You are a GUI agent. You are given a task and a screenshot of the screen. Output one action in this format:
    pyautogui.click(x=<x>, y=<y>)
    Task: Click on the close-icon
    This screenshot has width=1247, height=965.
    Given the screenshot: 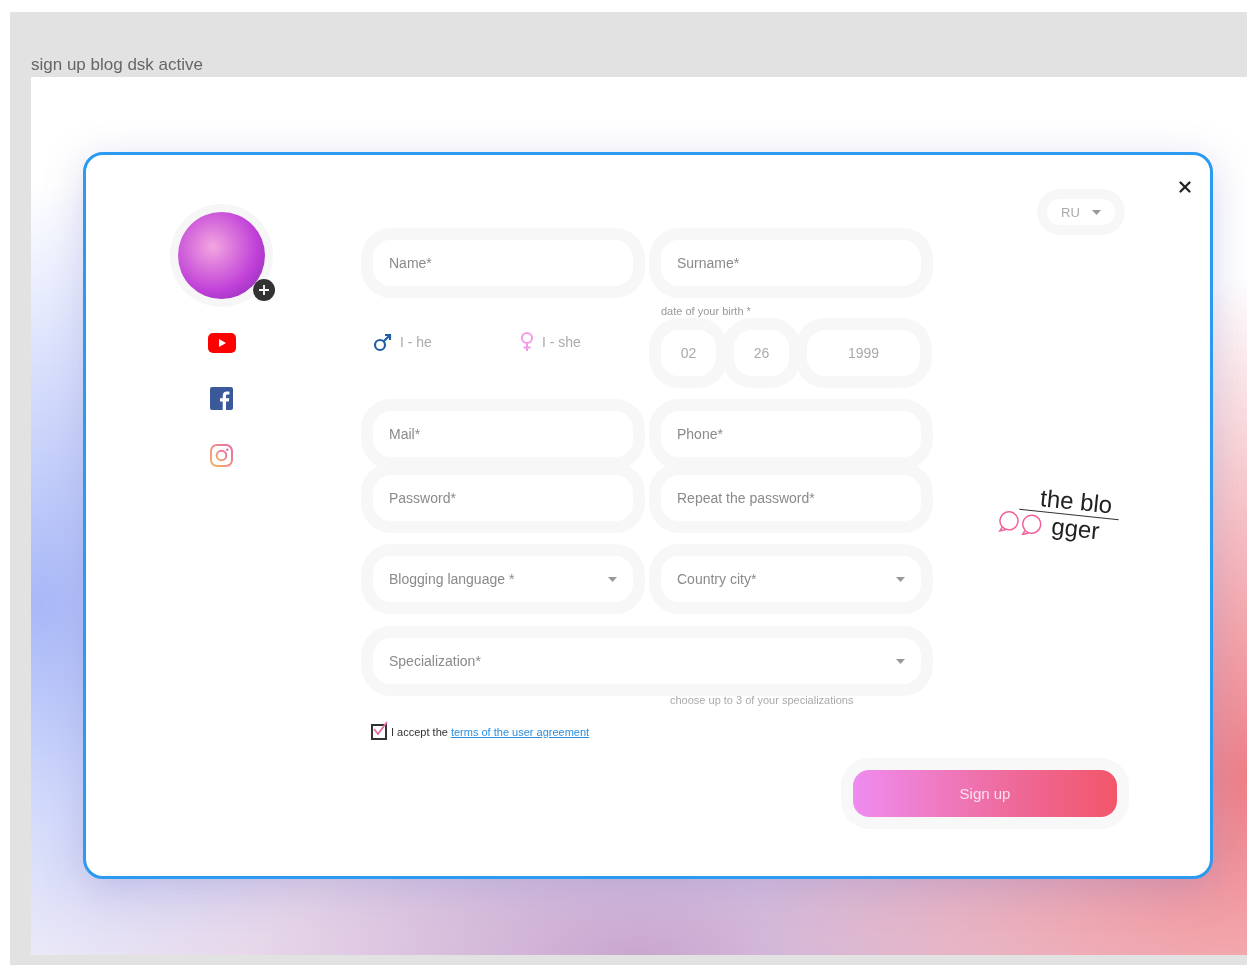 What is the action you would take?
    pyautogui.click(x=1185, y=187)
    